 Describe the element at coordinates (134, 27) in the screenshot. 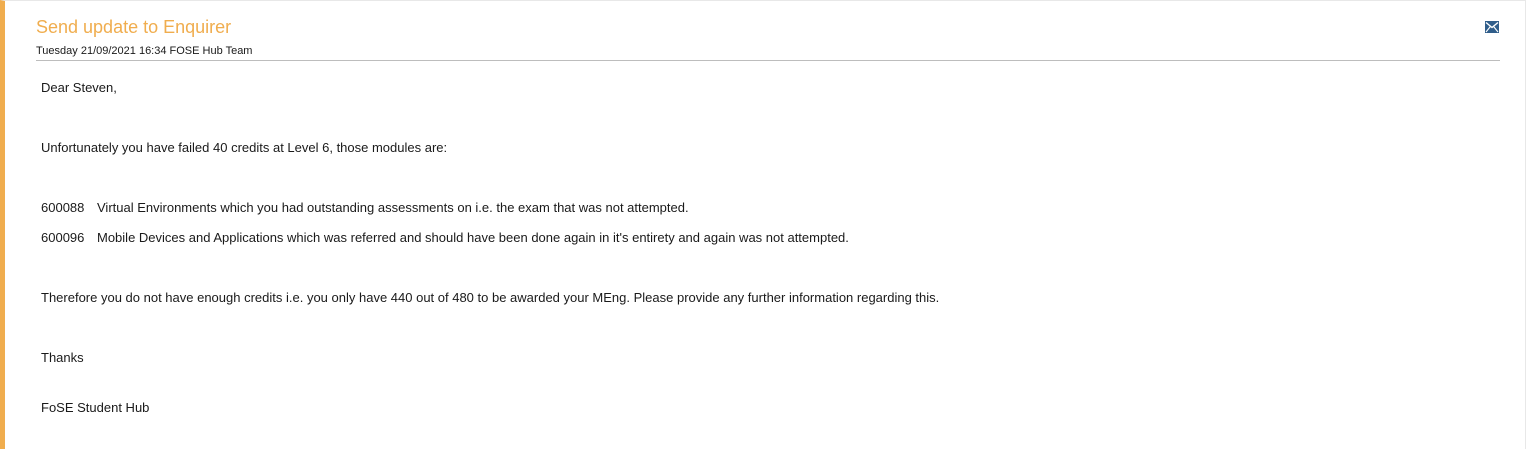

I see `message-title: Send update to Enquirer` at that location.